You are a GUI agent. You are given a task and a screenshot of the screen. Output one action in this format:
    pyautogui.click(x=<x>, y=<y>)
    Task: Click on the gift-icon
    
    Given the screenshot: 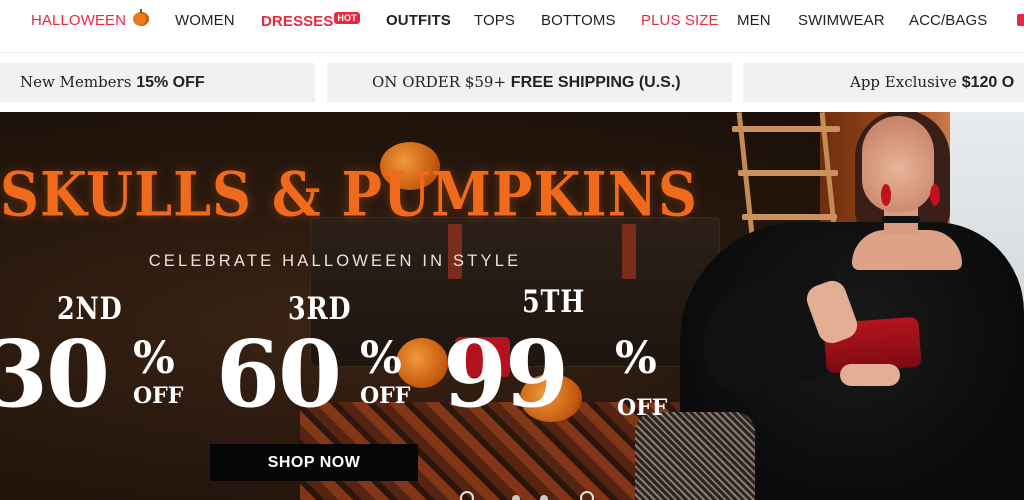 What is the action you would take?
    pyautogui.click(x=1020, y=20)
    